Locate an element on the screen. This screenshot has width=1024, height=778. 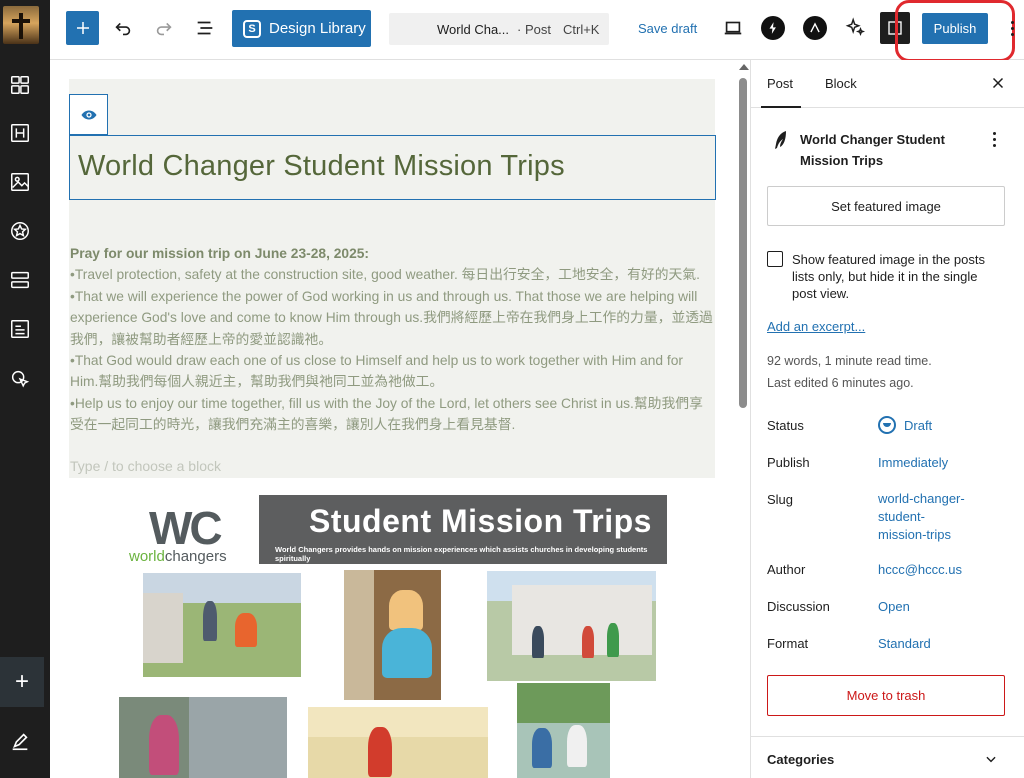
blocks-icon is located at coordinates (20, 280).